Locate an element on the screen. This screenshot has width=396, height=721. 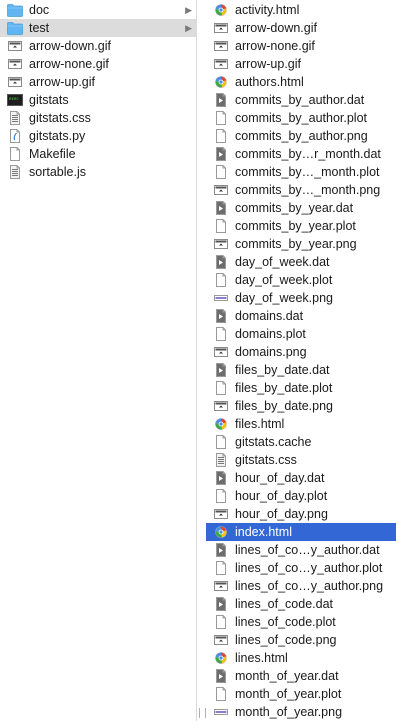
file-name-label: gitstats.css is located at coordinates (60, 118).